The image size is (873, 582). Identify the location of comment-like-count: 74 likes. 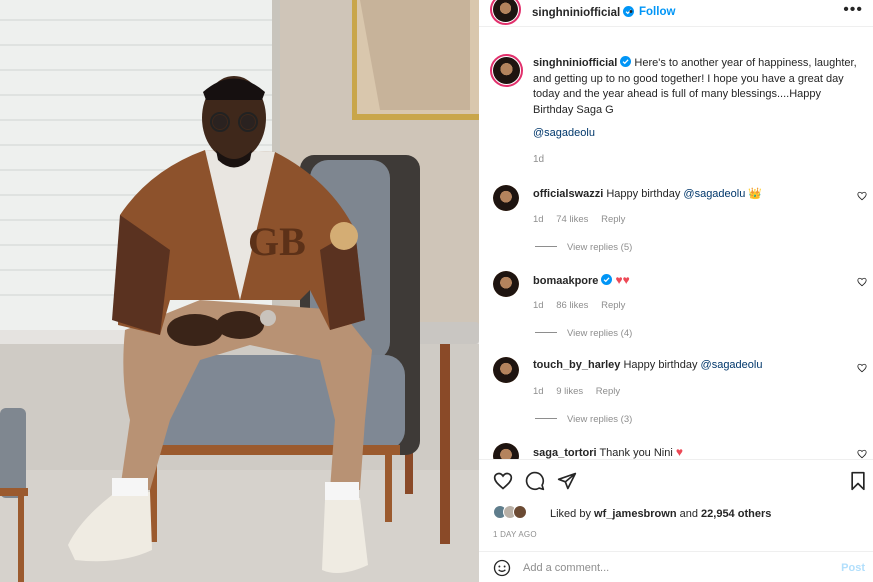
(572, 219).